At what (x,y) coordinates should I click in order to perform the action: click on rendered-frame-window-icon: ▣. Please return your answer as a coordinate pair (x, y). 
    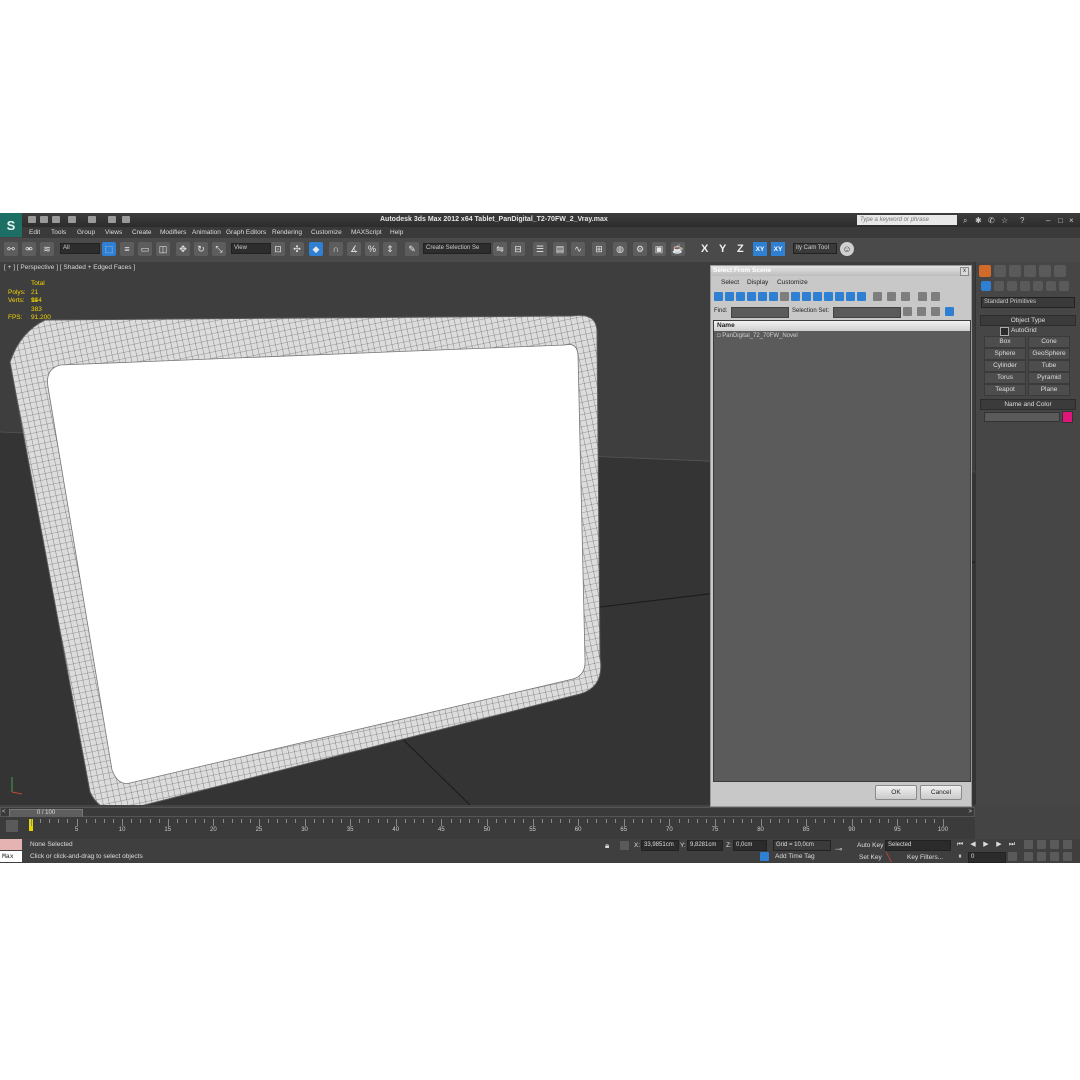
    Looking at the image, I should click on (659, 249).